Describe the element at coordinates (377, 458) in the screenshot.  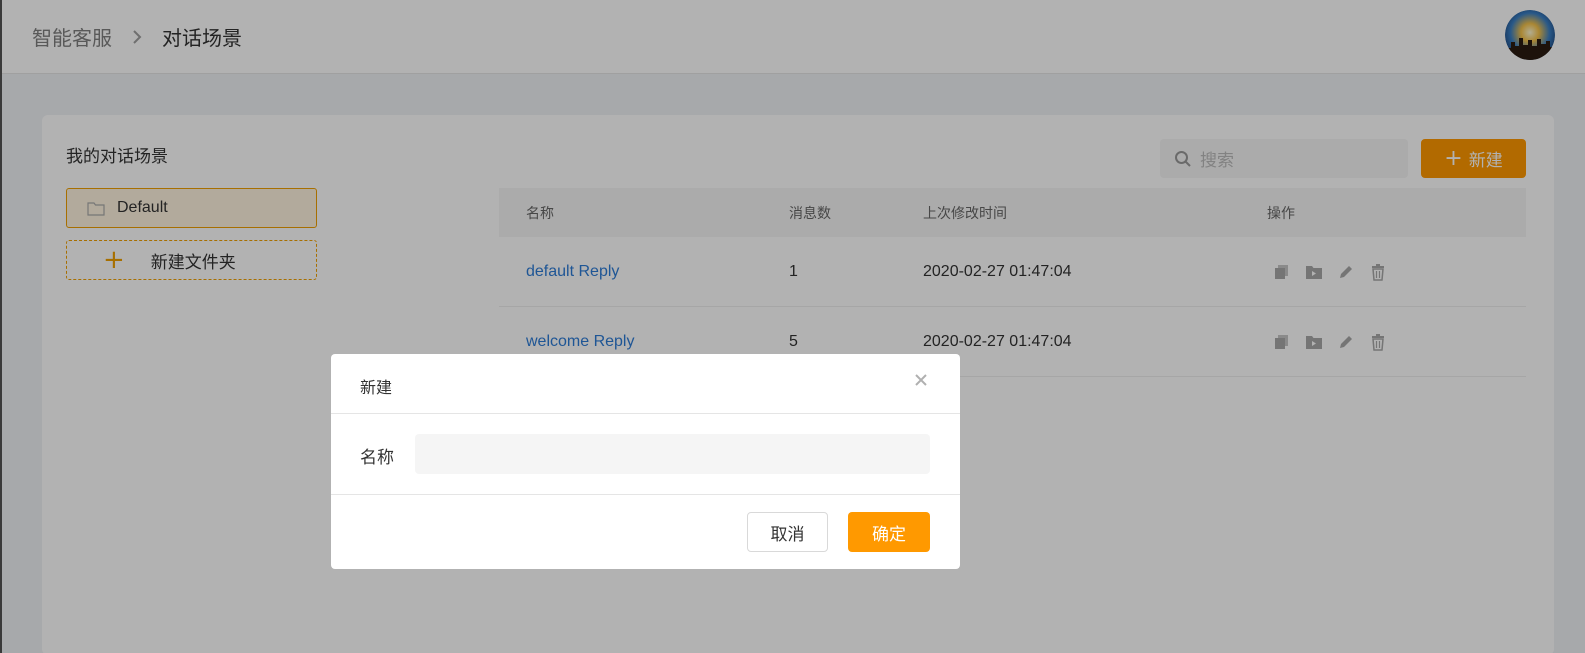
I see `name-field-label: 名称` at that location.